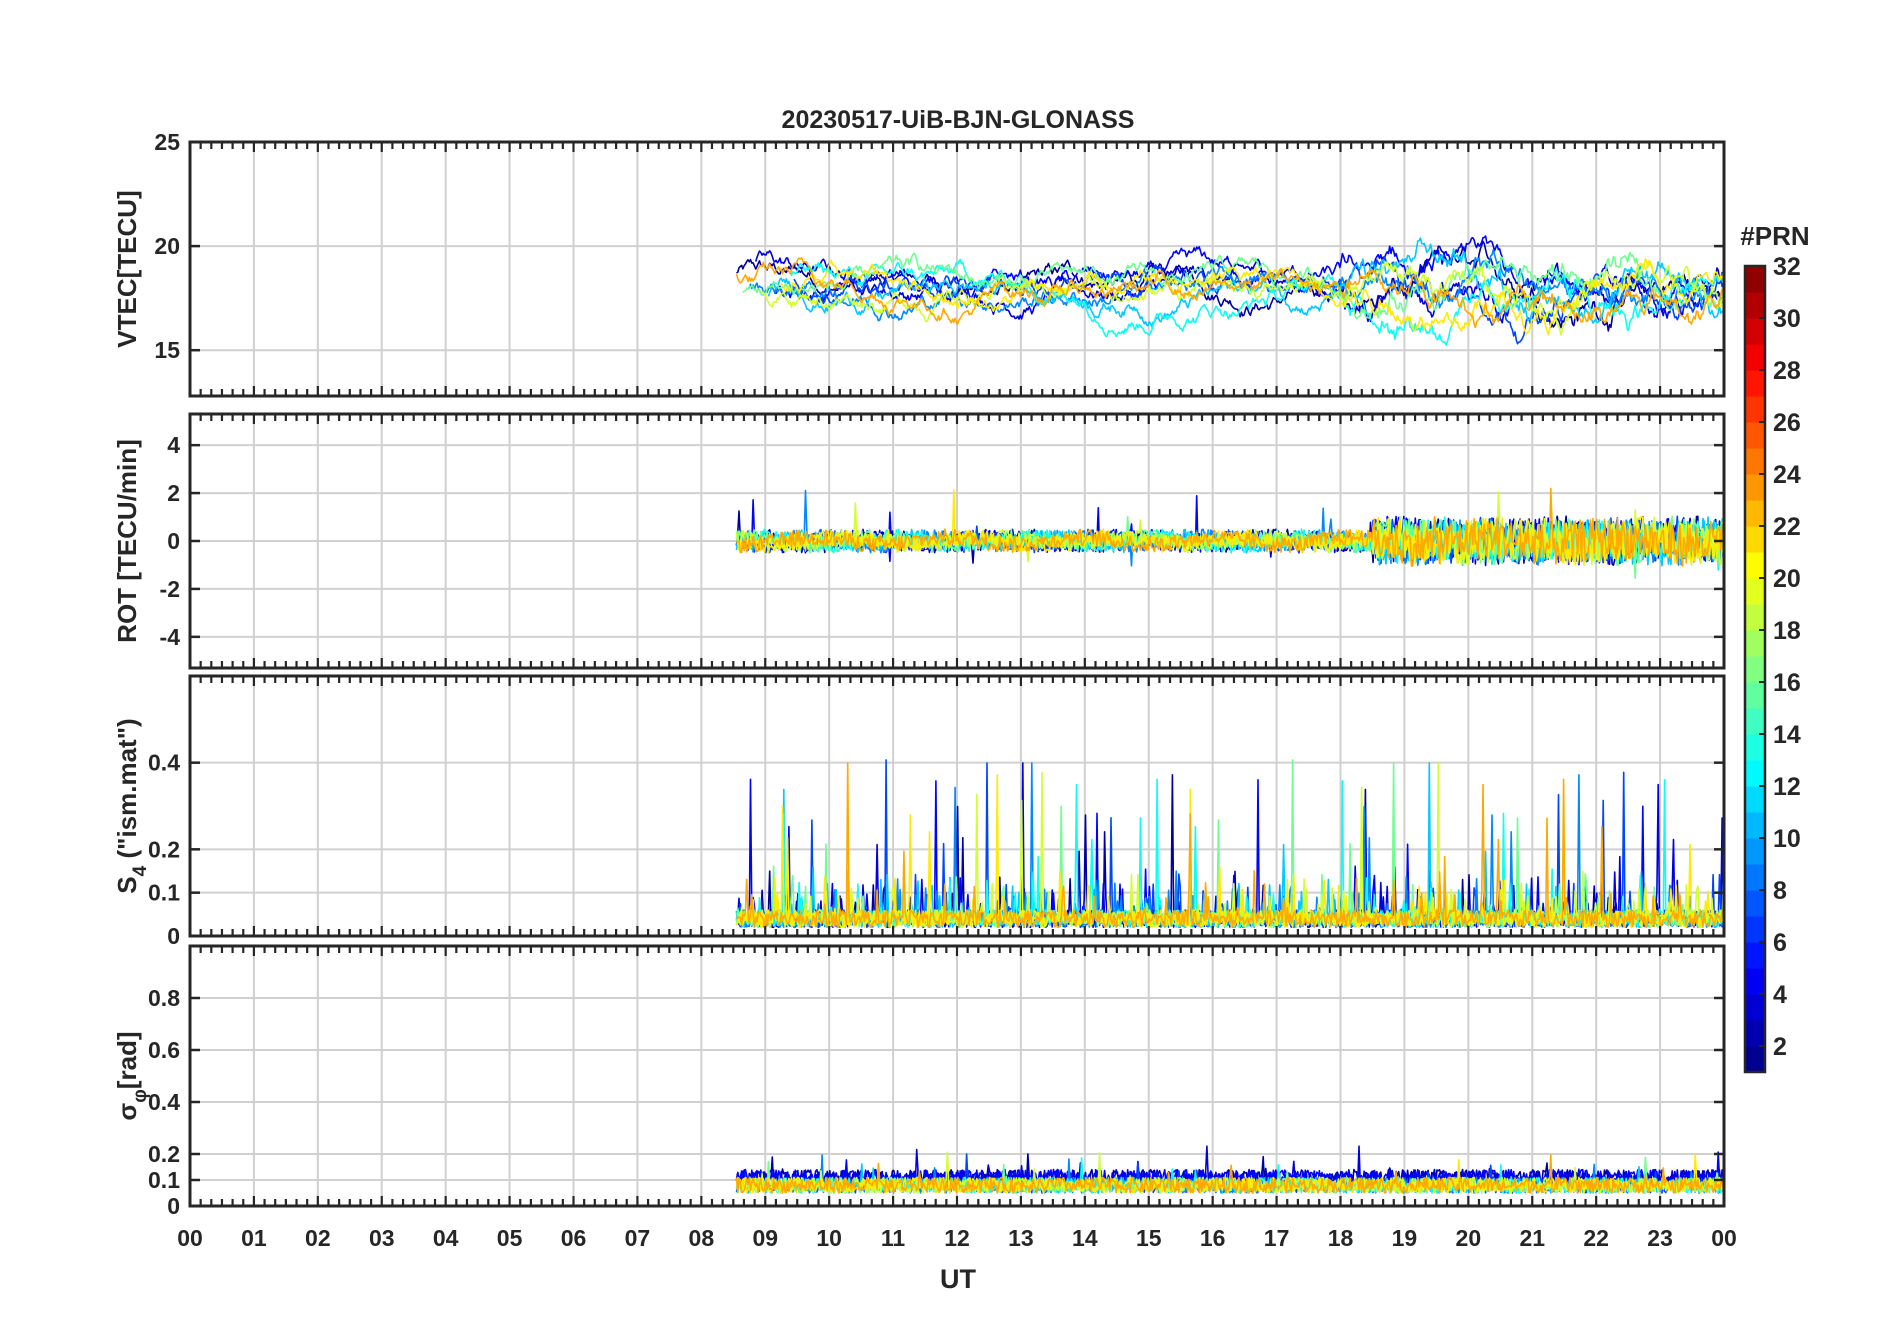 The width and height of the screenshot is (1902, 1330). I want to click on x-tick-label: 18, so click(1341, 1238).